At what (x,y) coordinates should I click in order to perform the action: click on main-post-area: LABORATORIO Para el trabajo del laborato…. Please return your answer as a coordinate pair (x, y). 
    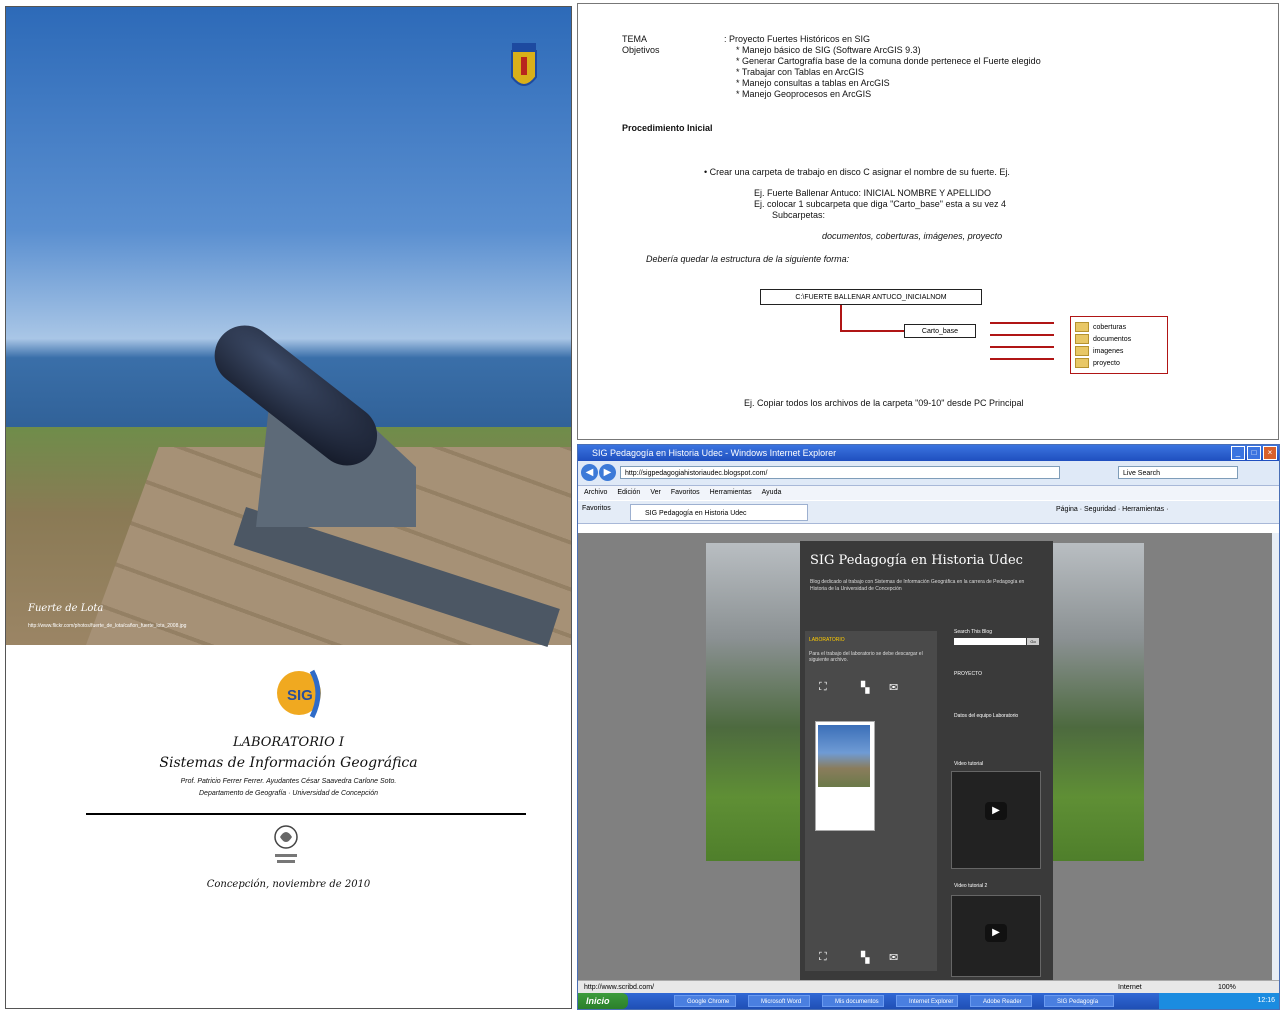
    Looking at the image, I should click on (871, 801).